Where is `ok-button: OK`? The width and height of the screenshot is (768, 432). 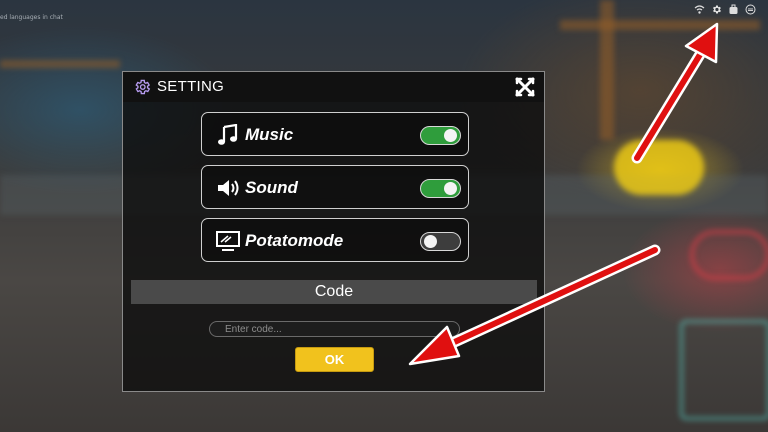 ok-button: OK is located at coordinates (334, 359).